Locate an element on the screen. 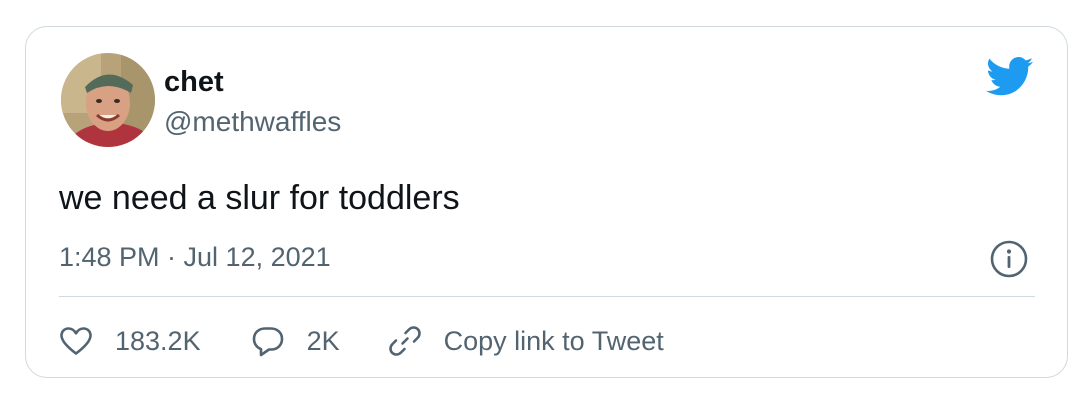  reply-button: 2K is located at coordinates (295, 341).